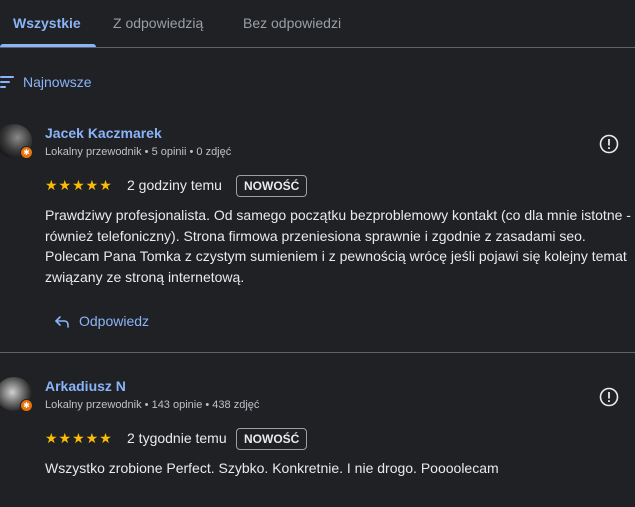 This screenshot has height=507, width=635. I want to click on review-filter-tabs: Wszystkie Z odpowiedzią Bez odpowiedzi, so click(317, 24).